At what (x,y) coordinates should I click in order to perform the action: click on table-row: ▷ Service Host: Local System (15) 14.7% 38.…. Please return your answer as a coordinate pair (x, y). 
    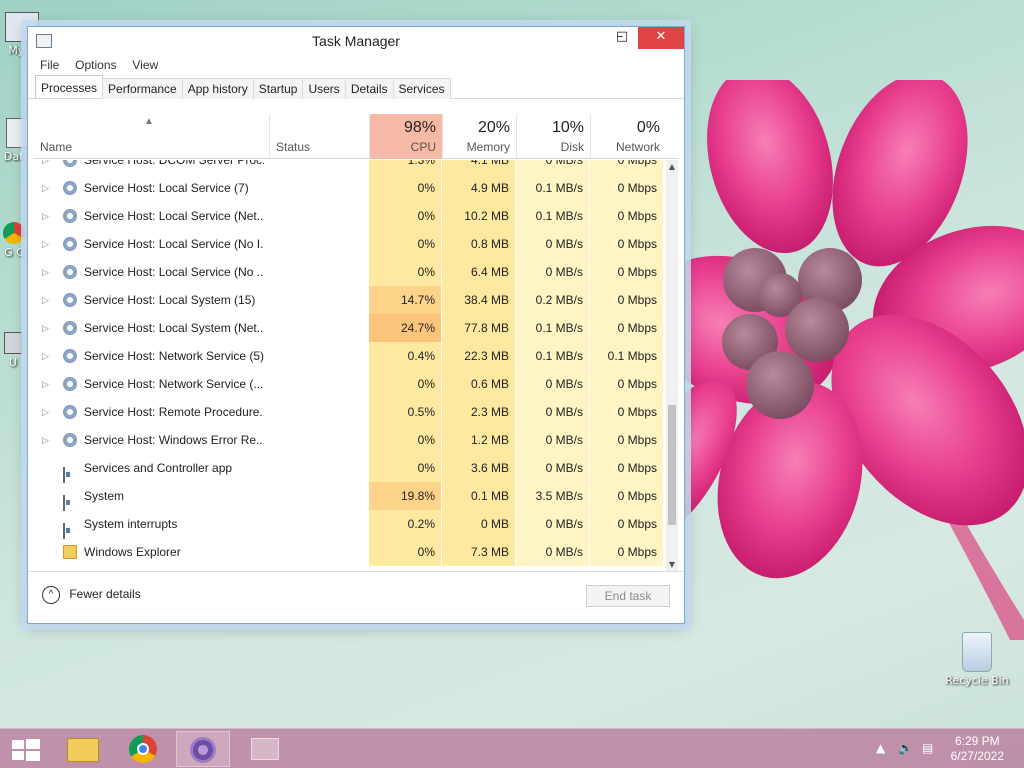
    Looking at the image, I should click on (350, 300).